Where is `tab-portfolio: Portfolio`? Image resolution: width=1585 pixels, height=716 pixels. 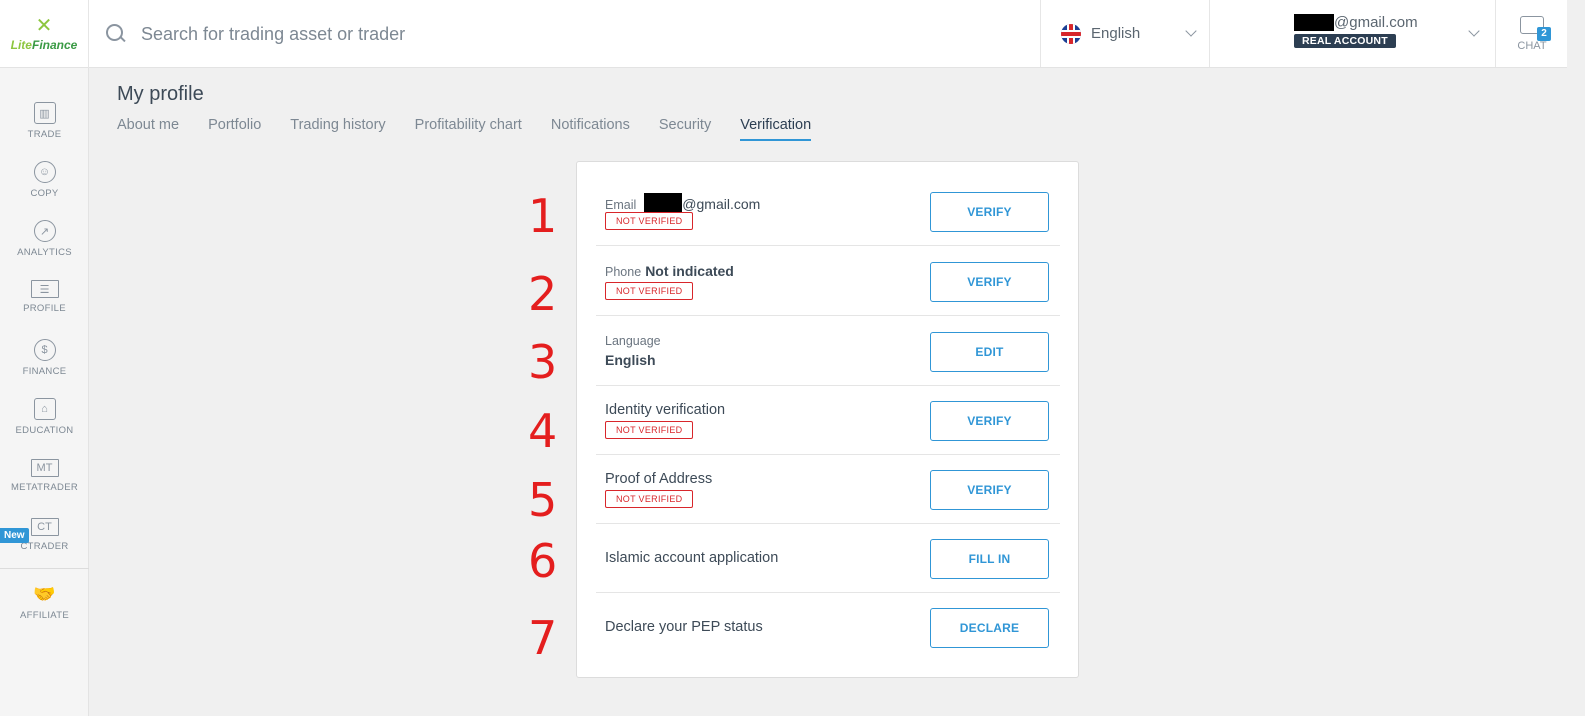
tab-portfolio: Portfolio is located at coordinates (234, 129).